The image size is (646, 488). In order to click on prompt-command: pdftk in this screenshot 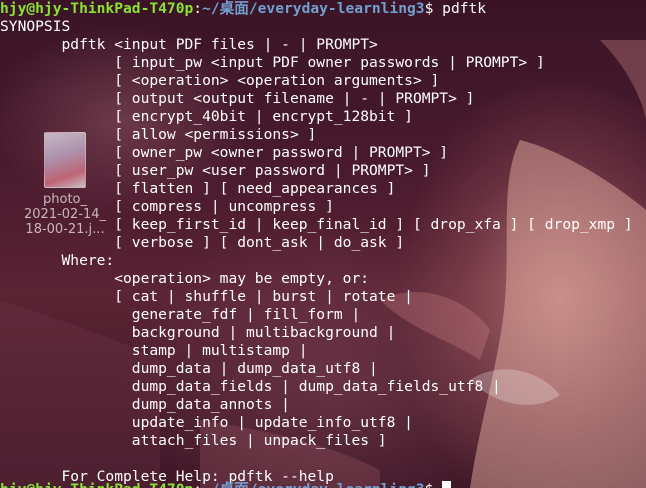, I will do `click(460, 8)`.